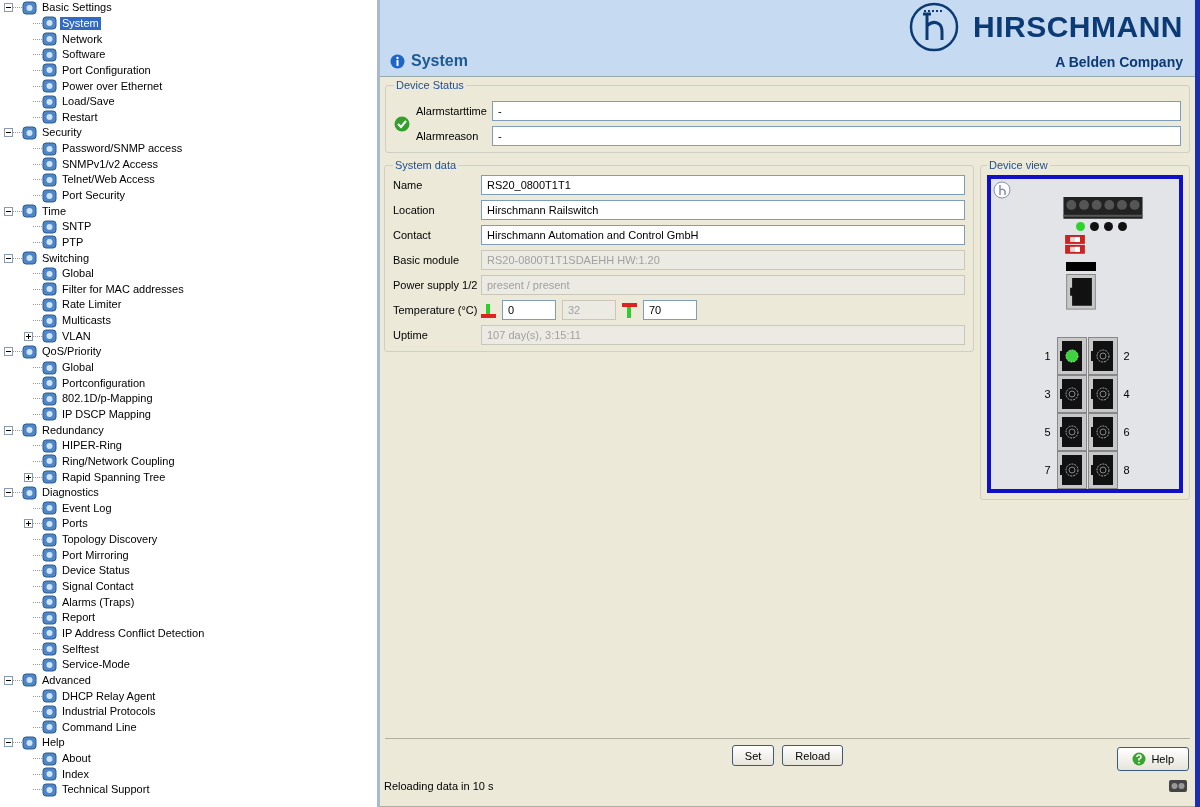 Image resolution: width=1200 pixels, height=807 pixels. What do you see at coordinates (1047, 356) in the screenshot?
I see `port-number: 1` at bounding box center [1047, 356].